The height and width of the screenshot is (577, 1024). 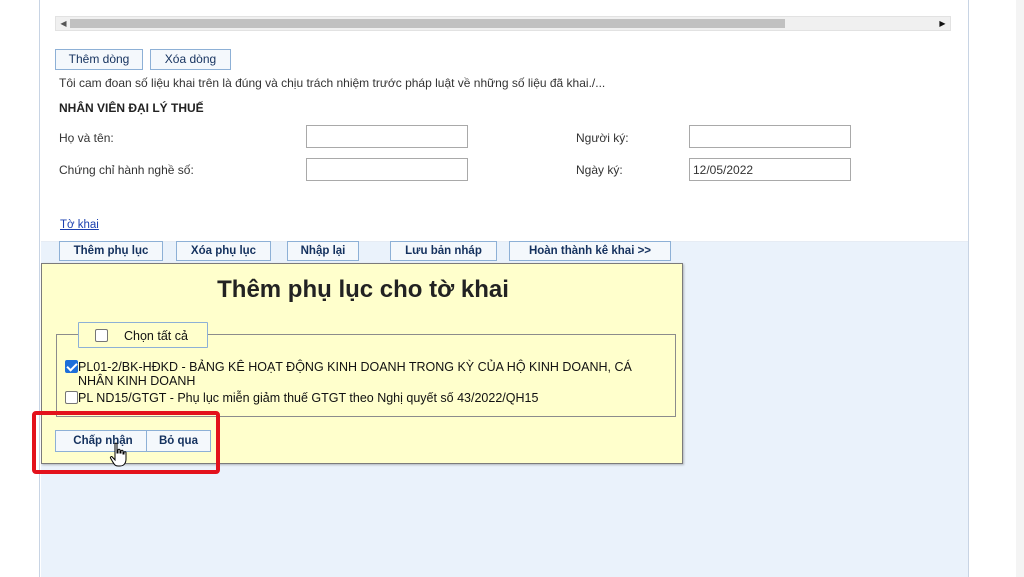 I want to click on appendix-checkbox-nd15, so click(x=71, y=397).